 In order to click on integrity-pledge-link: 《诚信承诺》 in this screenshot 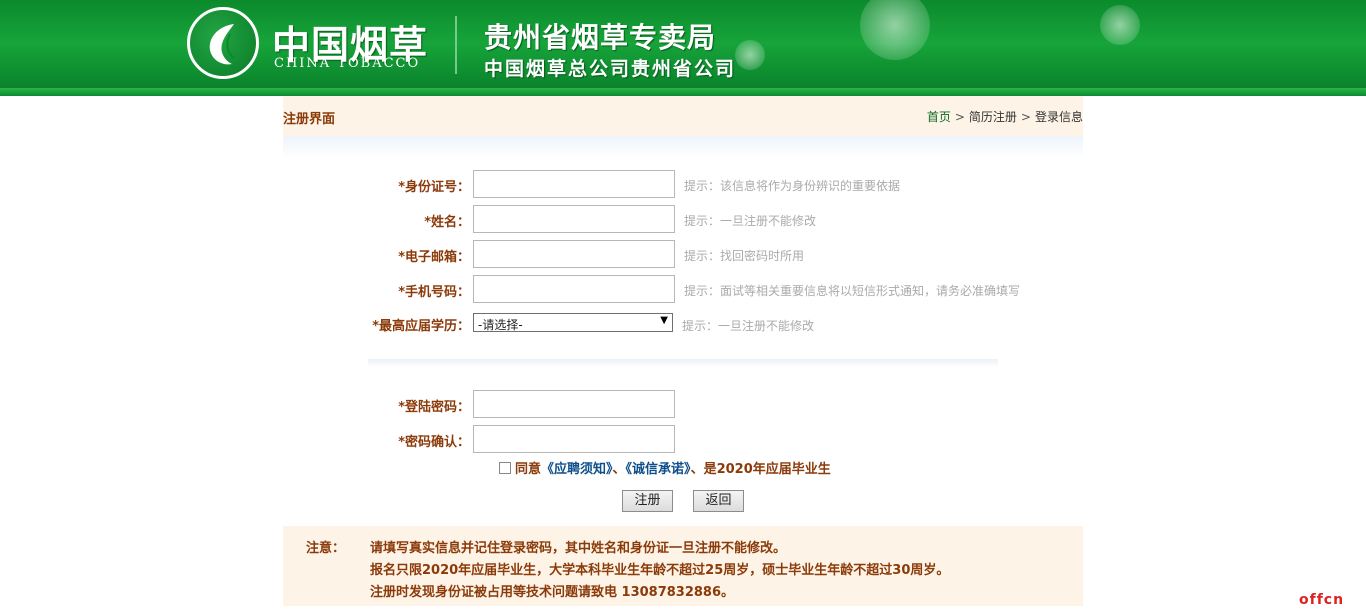, I will do `click(658, 469)`.